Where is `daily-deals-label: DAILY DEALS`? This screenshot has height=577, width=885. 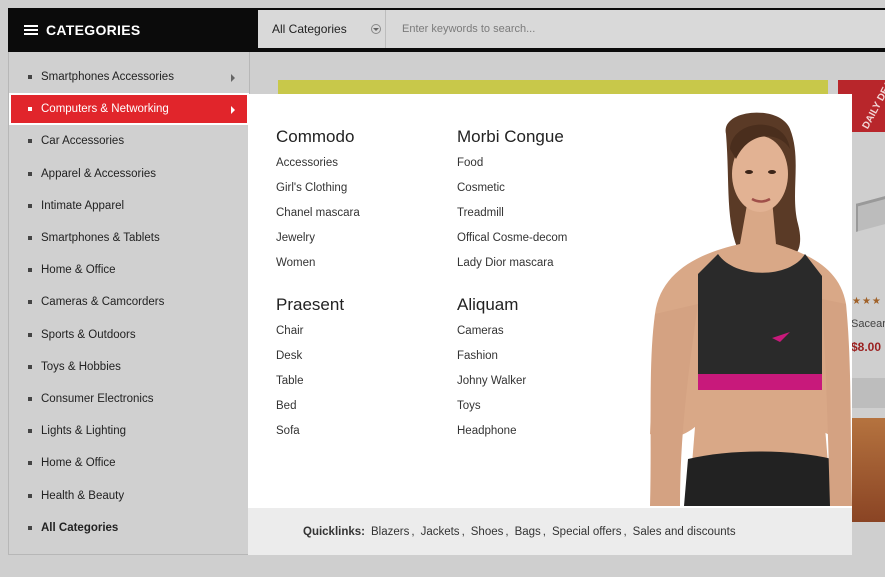
daily-deals-label: DAILY DEALS is located at coordinates (872, 106).